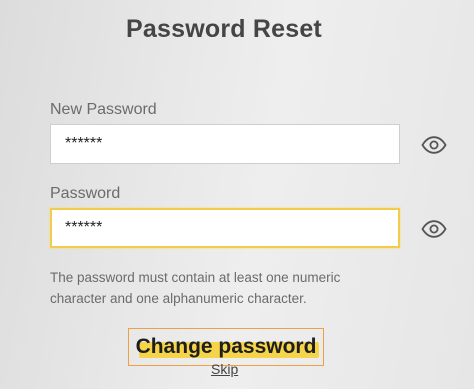 The width and height of the screenshot is (474, 389). Describe the element at coordinates (226, 346) in the screenshot. I see `change-password-label: Change password` at that location.